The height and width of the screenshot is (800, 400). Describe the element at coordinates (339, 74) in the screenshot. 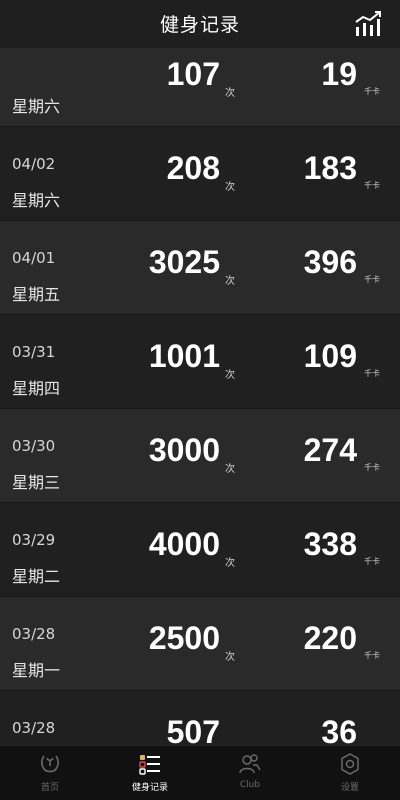

I see `record-calories: 19` at that location.